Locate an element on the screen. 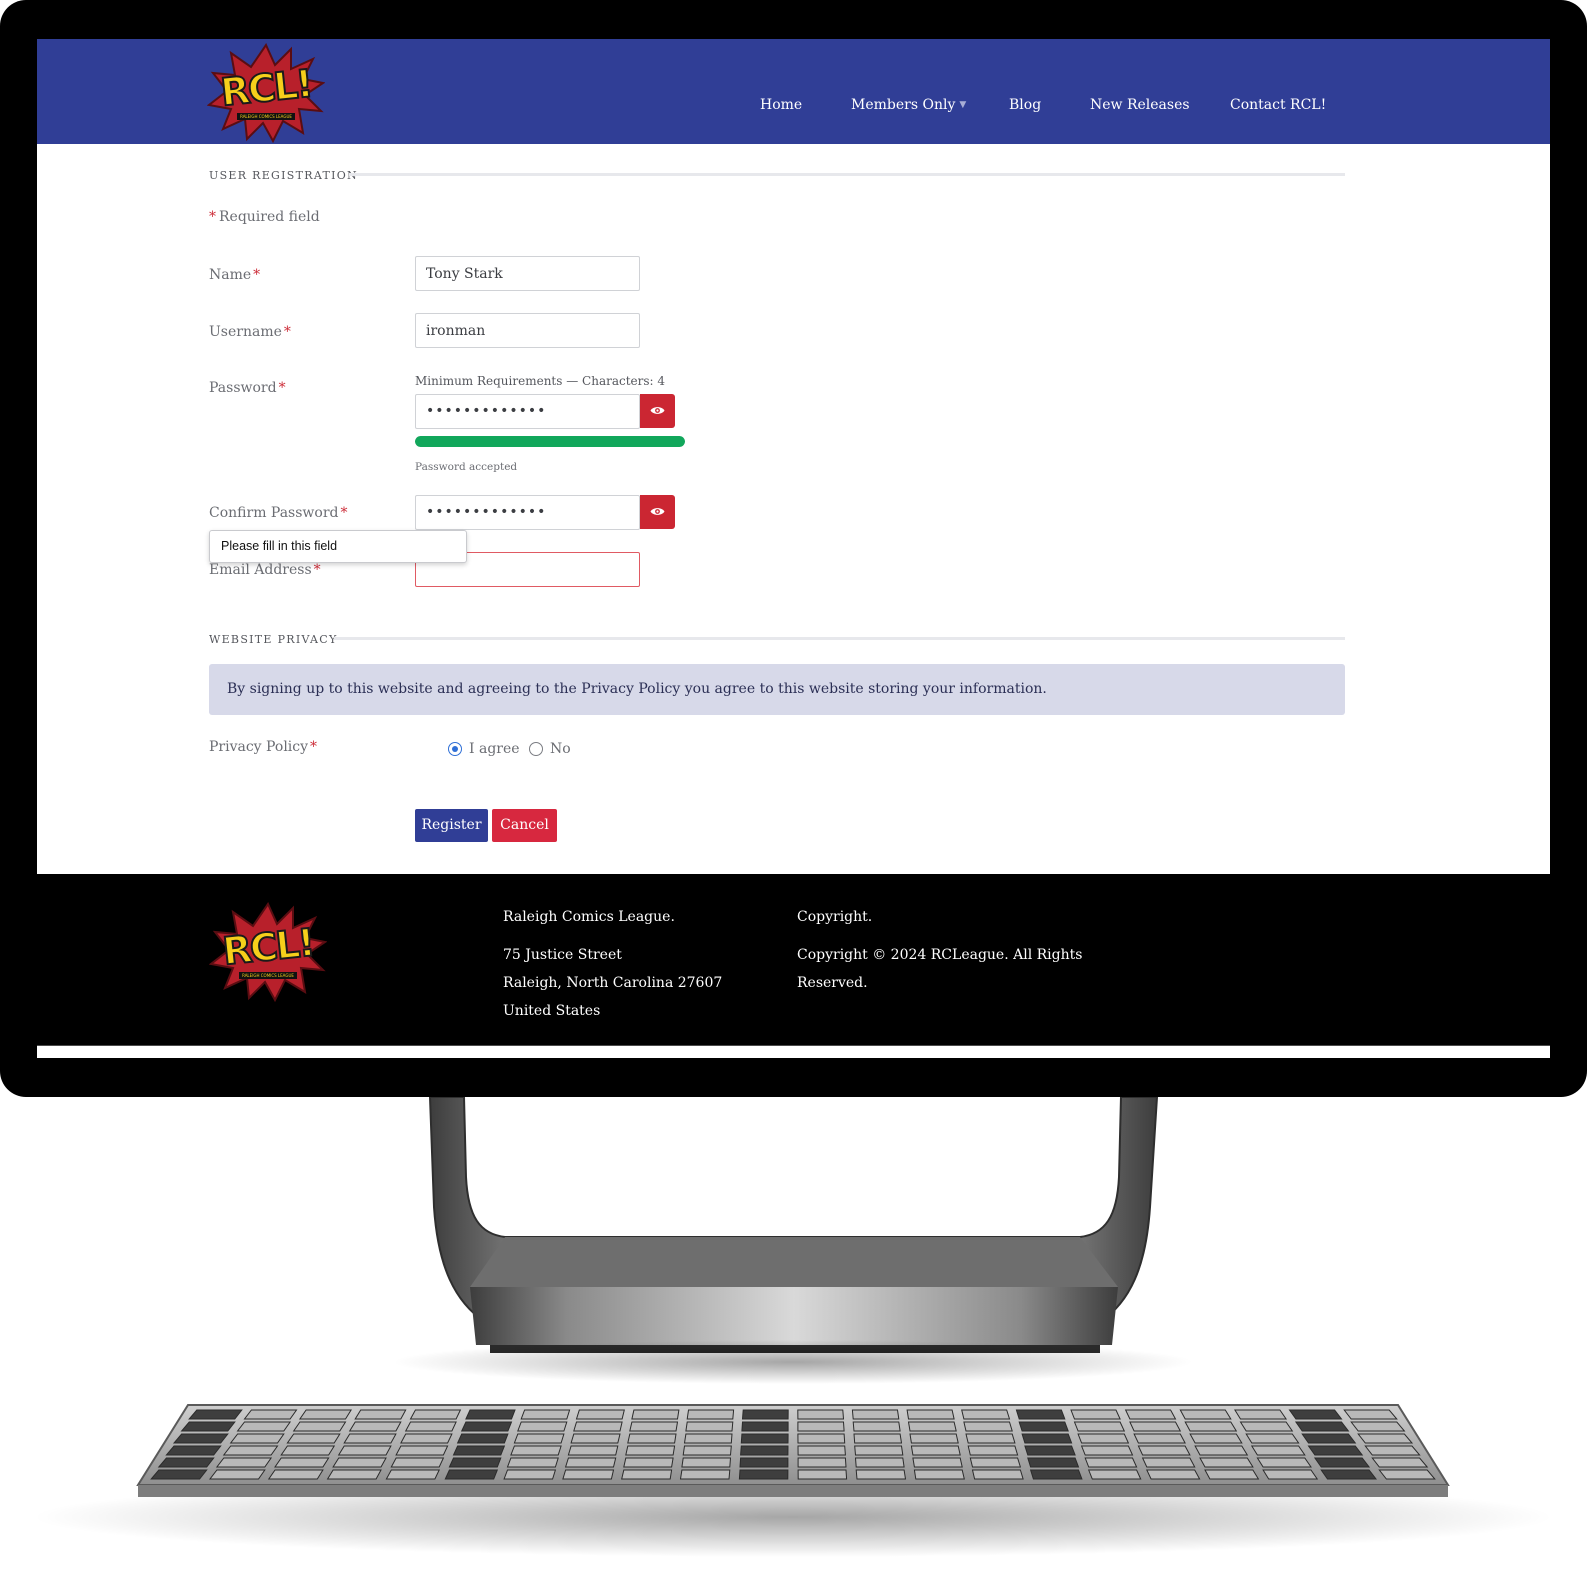  footer-copyright-line-2: Reserved. is located at coordinates (832, 983).